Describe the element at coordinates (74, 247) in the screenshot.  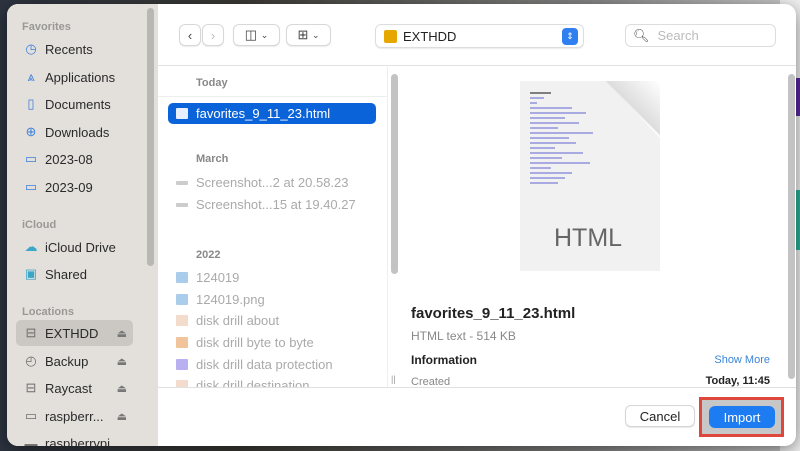
I see `sidebar-item-icloud-drive: ☁ iCloud Drive` at that location.